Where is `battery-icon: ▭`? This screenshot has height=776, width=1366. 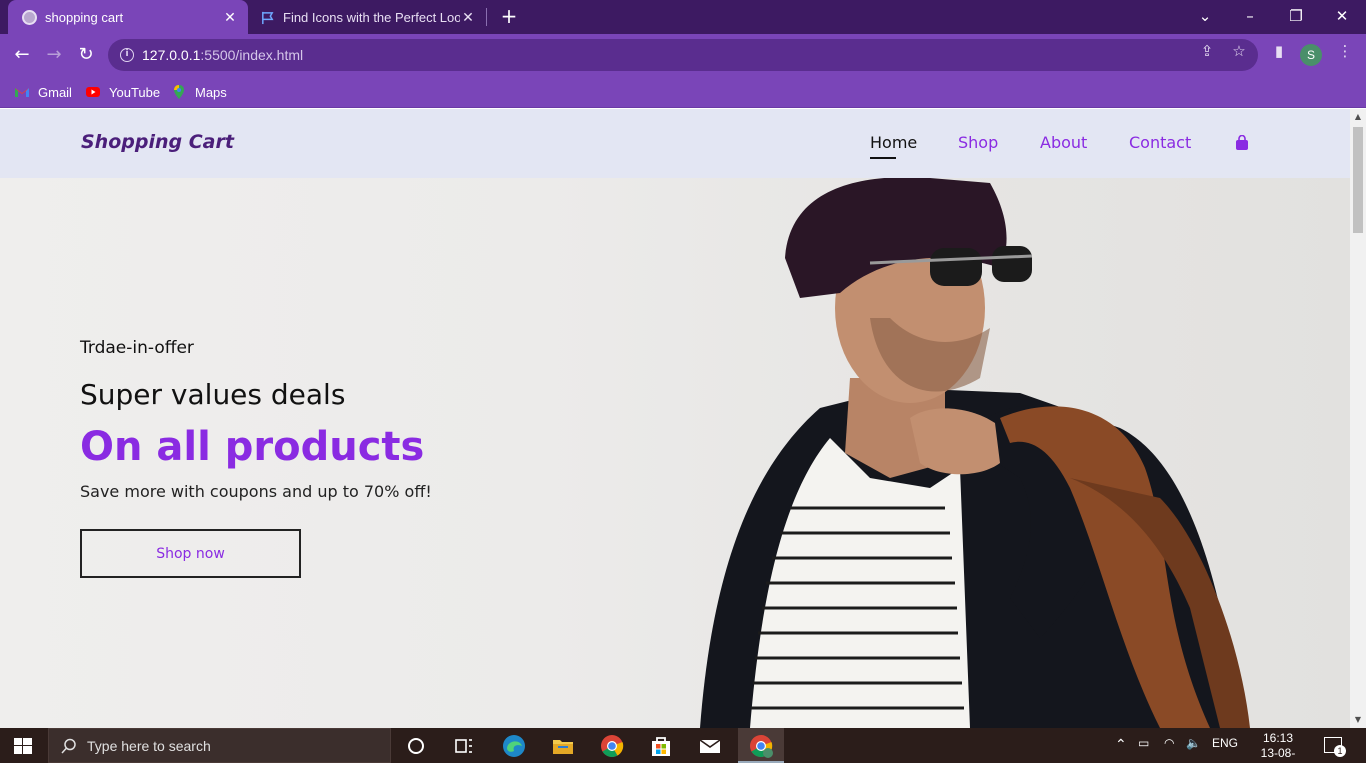 battery-icon: ▭ is located at coordinates (1143, 743).